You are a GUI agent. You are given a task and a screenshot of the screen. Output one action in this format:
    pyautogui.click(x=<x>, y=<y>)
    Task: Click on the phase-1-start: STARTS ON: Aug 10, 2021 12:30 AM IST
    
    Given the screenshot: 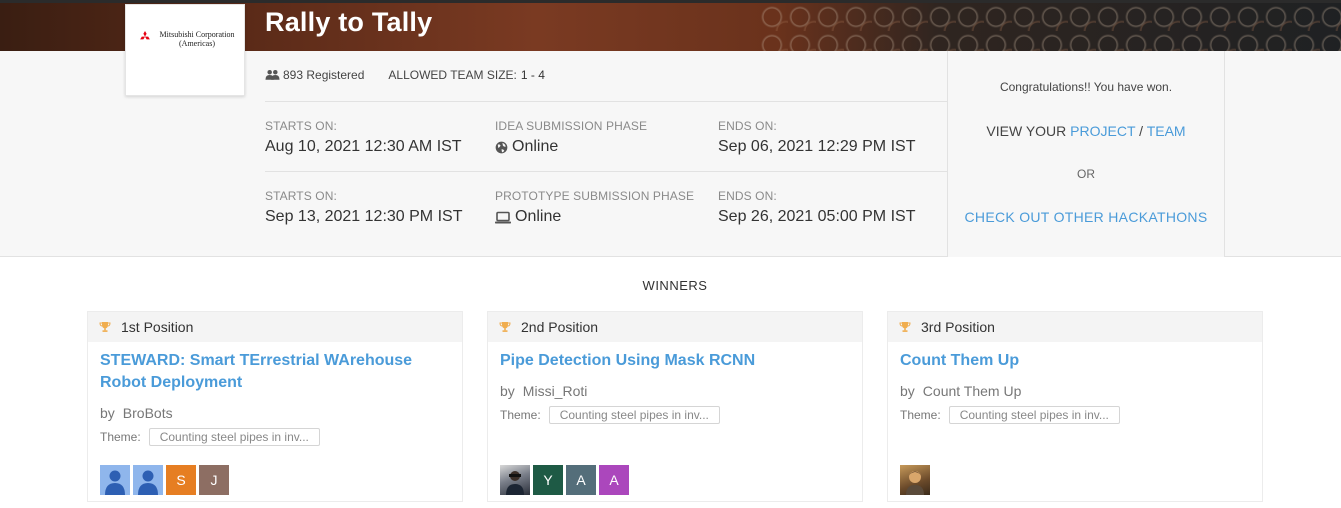 What is the action you would take?
    pyautogui.click(x=363, y=137)
    